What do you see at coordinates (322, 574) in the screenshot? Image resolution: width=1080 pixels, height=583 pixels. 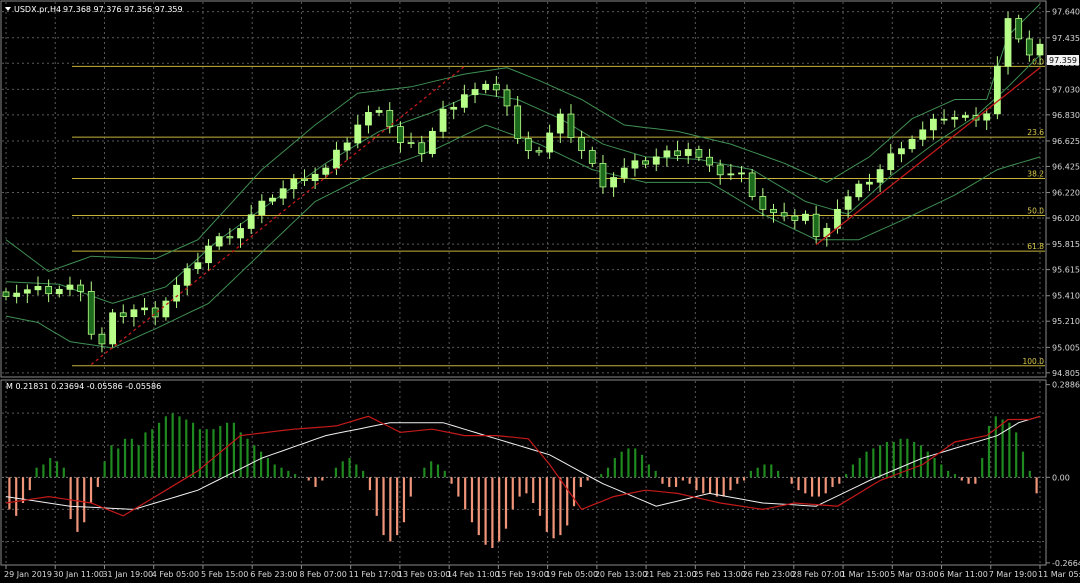 I see `x-tick-label: 8 Feb 07:00` at bounding box center [322, 574].